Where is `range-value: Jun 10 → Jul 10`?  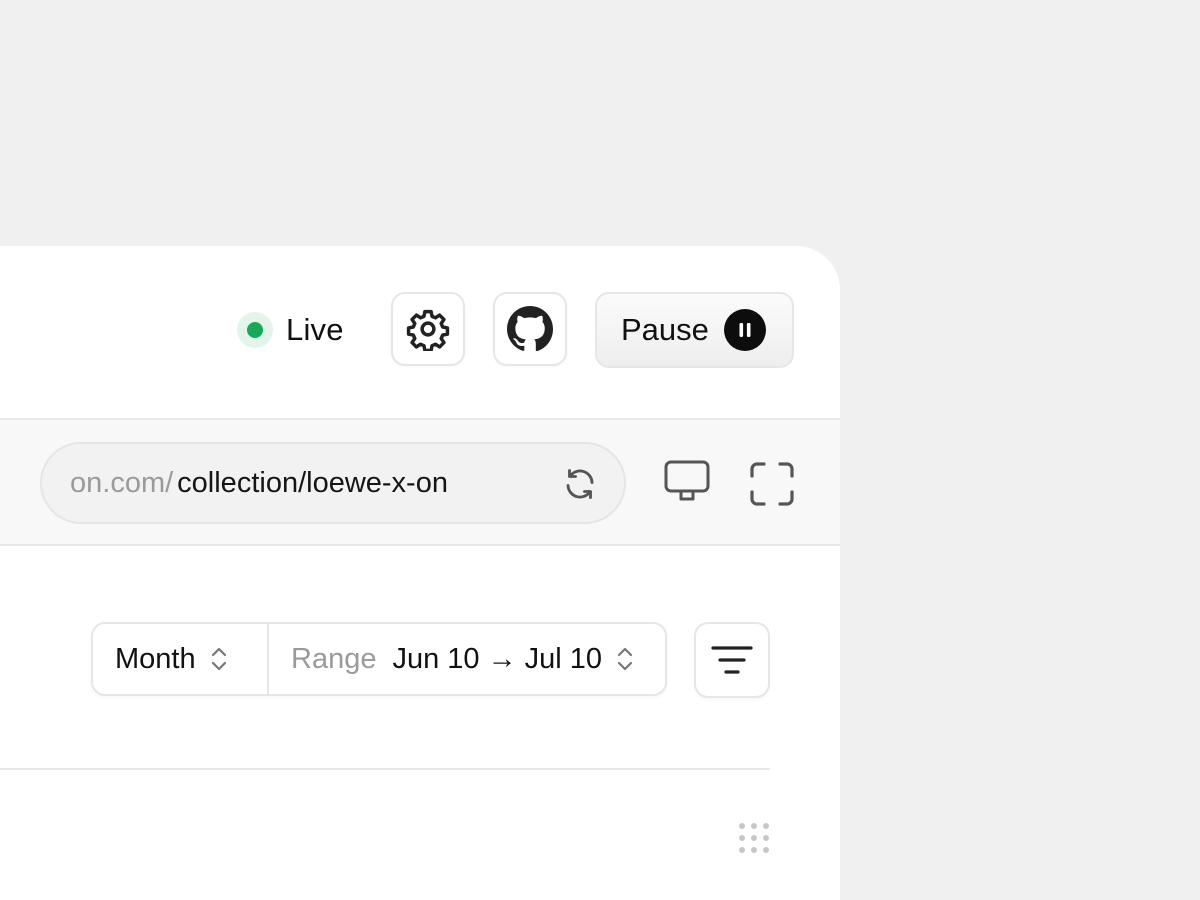 range-value: Jun 10 → Jul 10 is located at coordinates (497, 658).